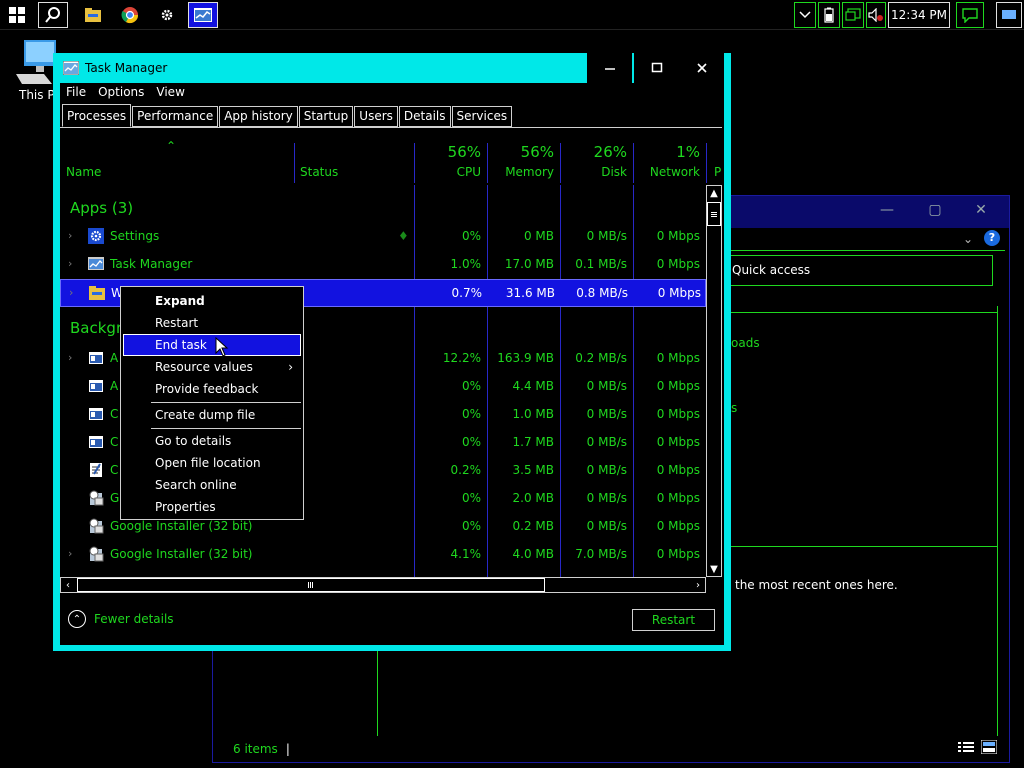  Describe the element at coordinates (130, 15) in the screenshot. I see `chrome-icon` at that location.